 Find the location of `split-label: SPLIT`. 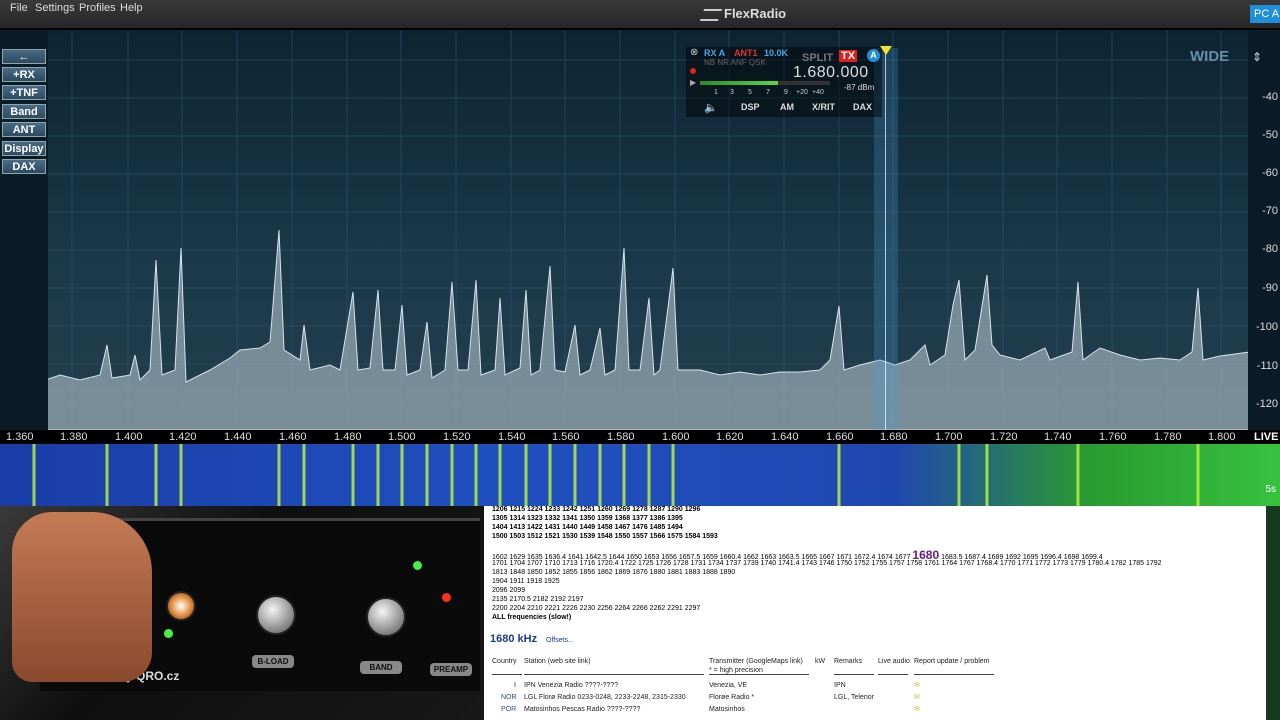

split-label: SPLIT is located at coordinates (817, 58).